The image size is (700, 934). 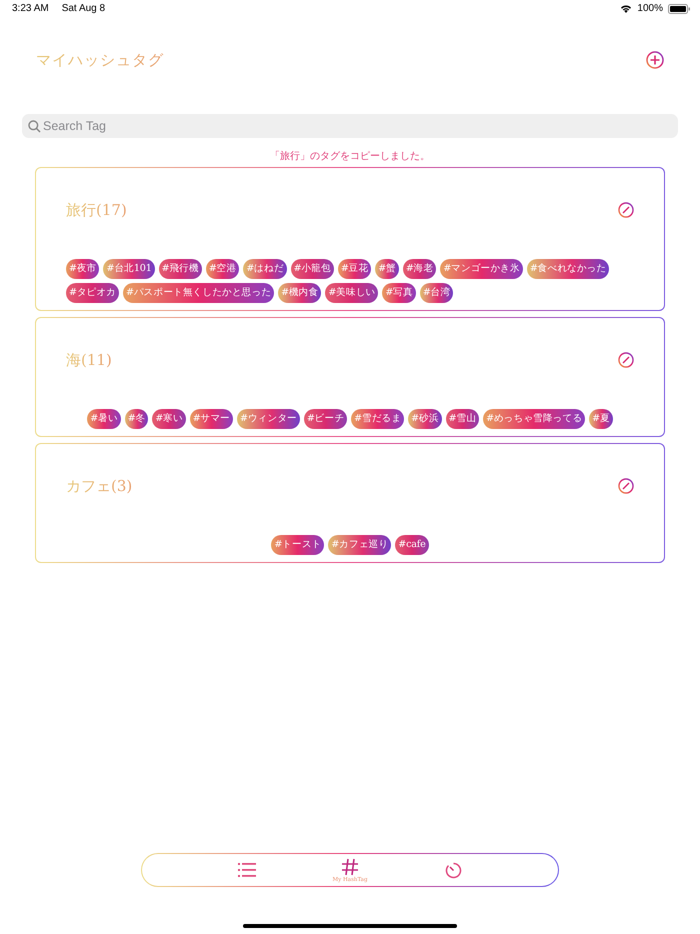 What do you see at coordinates (93, 293) in the screenshot?
I see `hashtag-chip: #タピオカ` at bounding box center [93, 293].